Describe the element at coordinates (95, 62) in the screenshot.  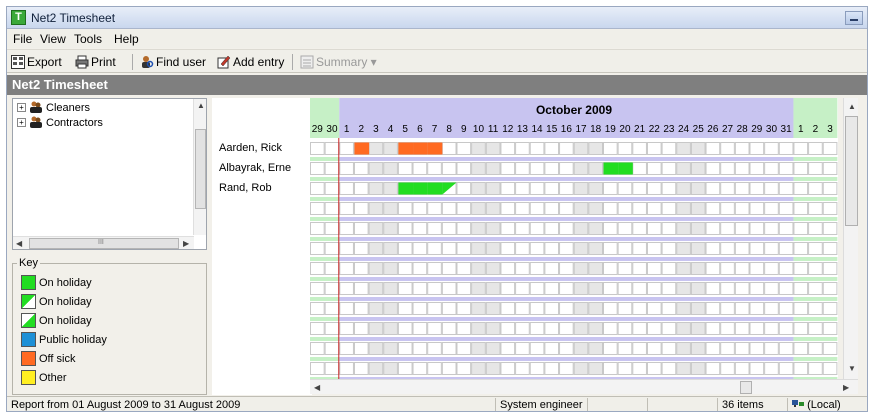
I see `print-button: Print` at that location.